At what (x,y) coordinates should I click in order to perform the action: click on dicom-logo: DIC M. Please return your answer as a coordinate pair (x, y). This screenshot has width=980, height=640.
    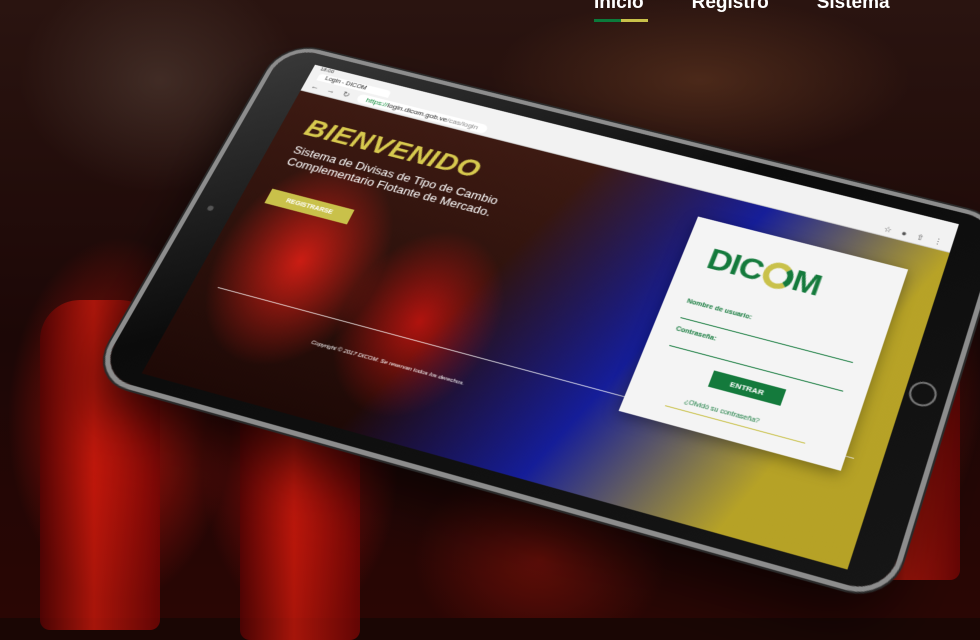
    Looking at the image, I should click on (764, 272).